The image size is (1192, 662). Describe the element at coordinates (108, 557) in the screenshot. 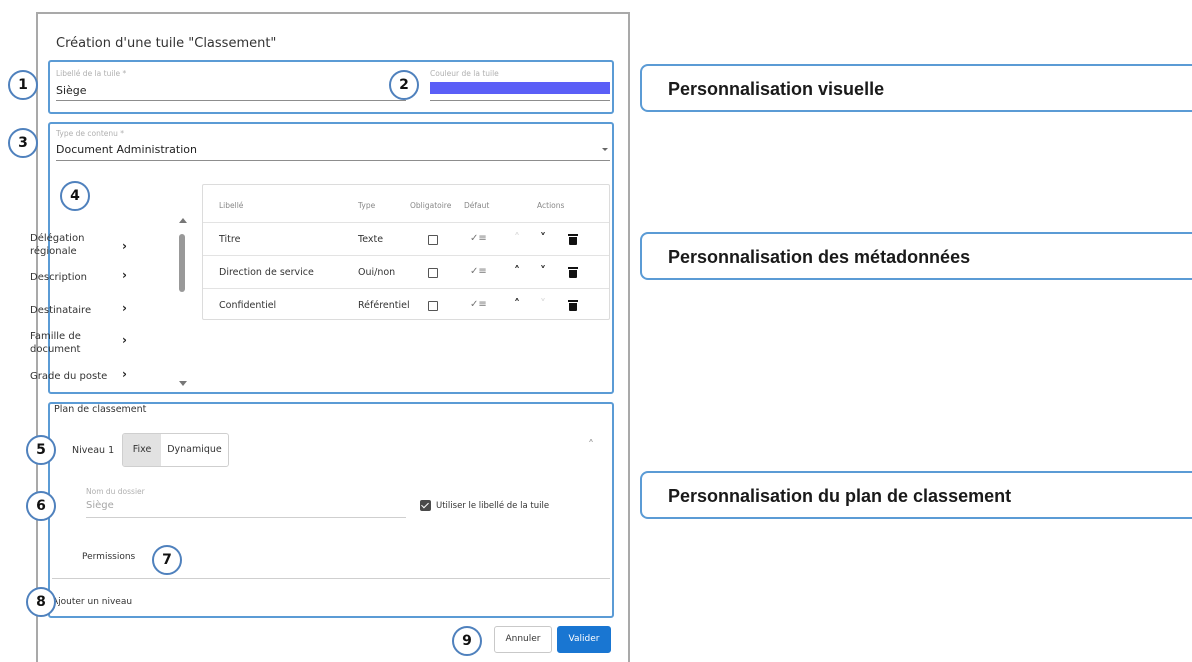

I see `permissions-label: Permissions` at that location.